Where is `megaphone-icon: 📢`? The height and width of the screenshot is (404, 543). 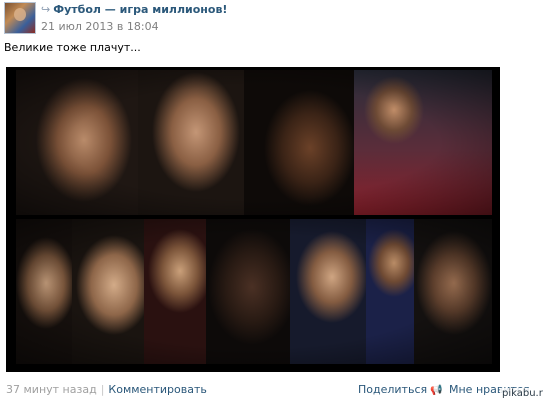
megaphone-icon: 📢 is located at coordinates (436, 390).